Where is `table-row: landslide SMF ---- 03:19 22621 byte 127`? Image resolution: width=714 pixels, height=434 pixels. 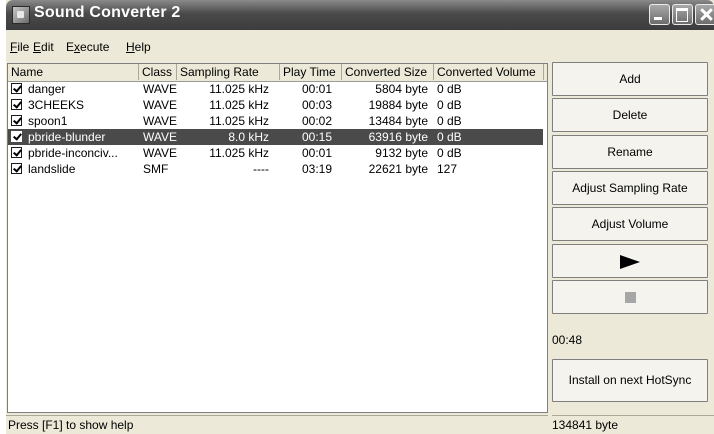
table-row: landslide SMF ---- 03:19 22621 byte 127 is located at coordinates (275, 169).